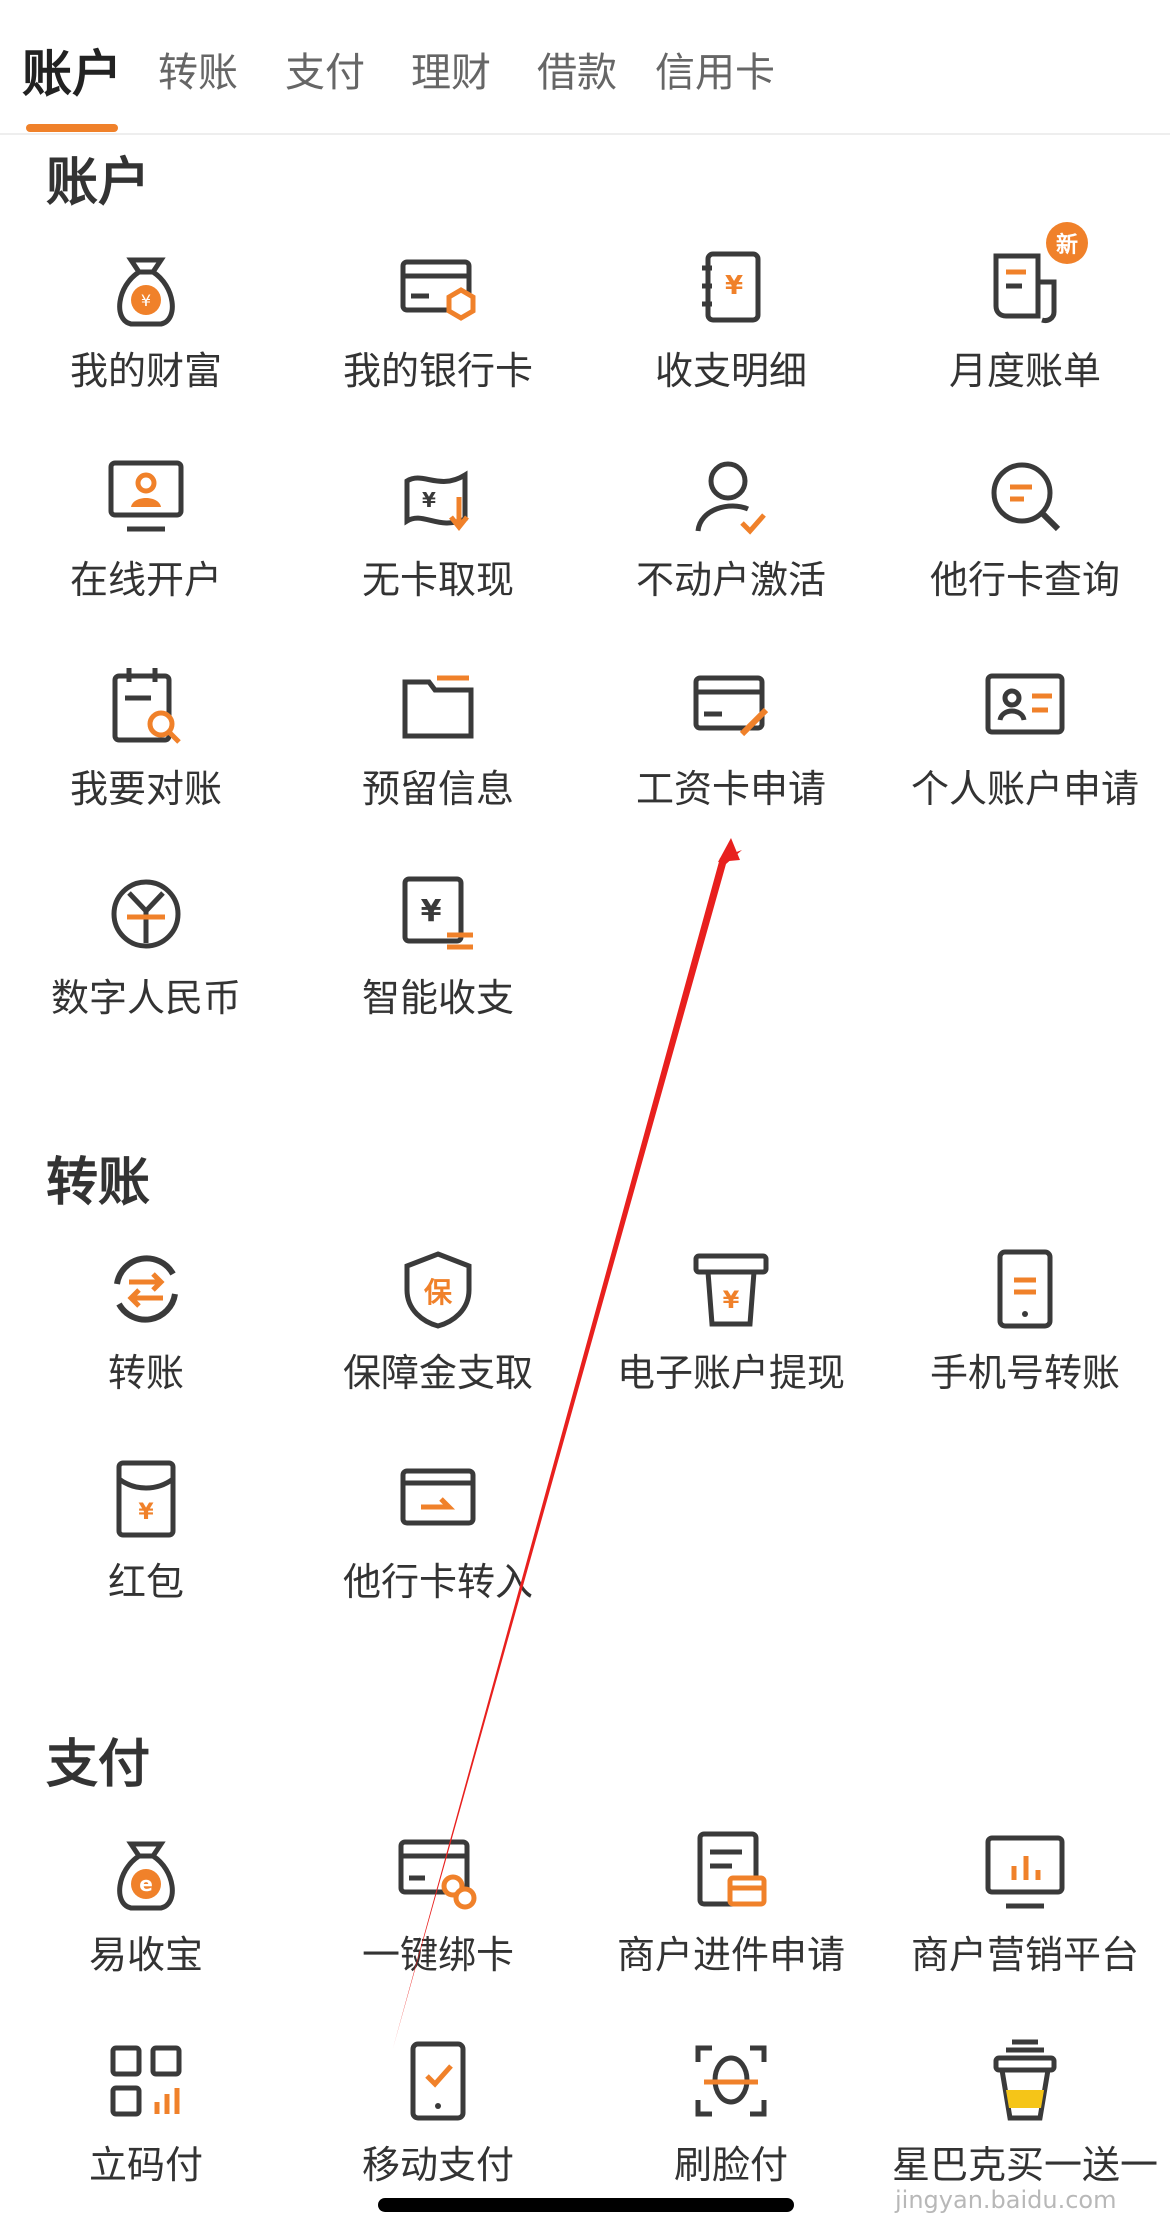 This screenshot has height=2237, width=1170. I want to click on ledger-icon: ¥, so click(731, 287).